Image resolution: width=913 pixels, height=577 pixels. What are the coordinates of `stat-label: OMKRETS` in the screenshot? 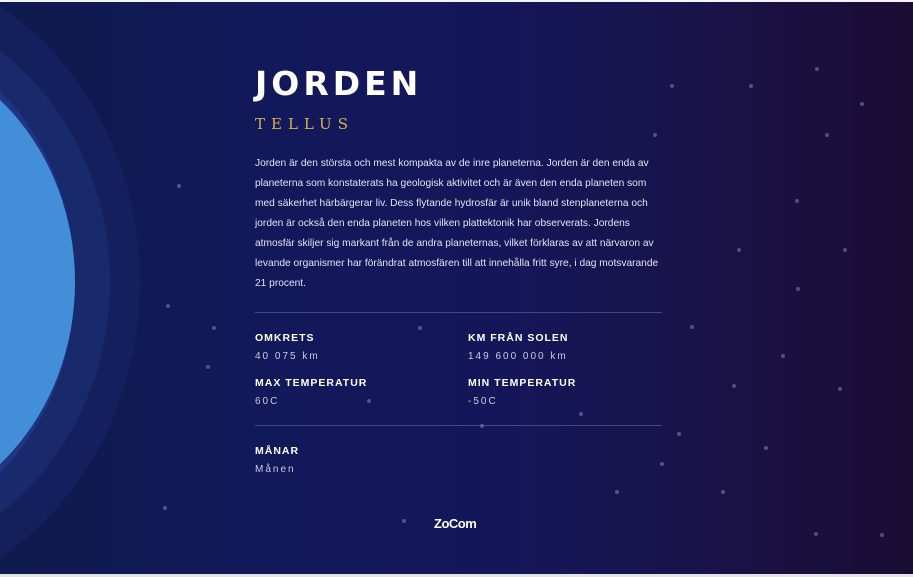 It's located at (285, 338).